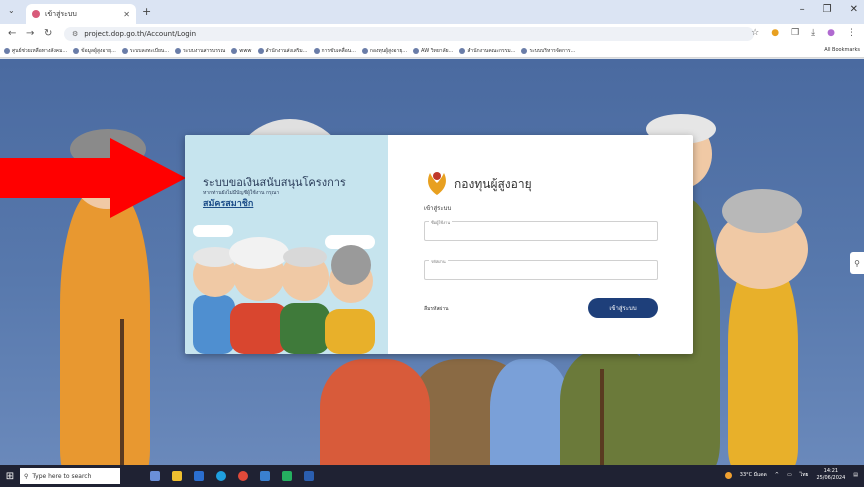  What do you see at coordinates (409, 34) in the screenshot?
I see `url-input: ⚙ project.dop.go.th/Account/Login` at bounding box center [409, 34].